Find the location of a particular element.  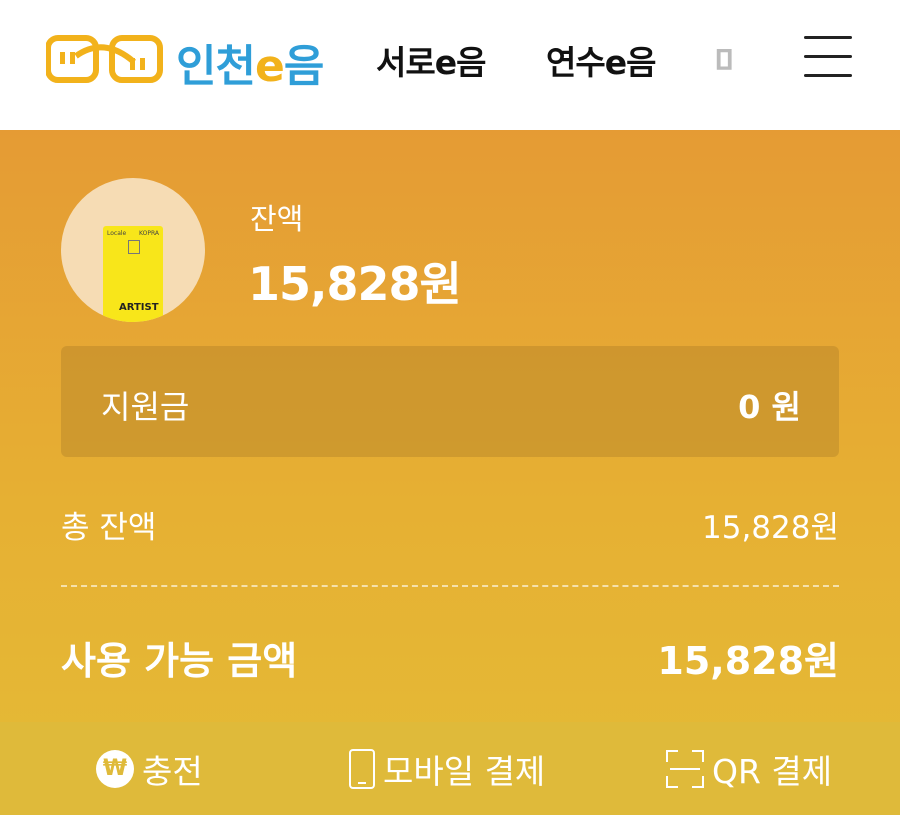

balance-value: 15,828원 is located at coordinates (355, 284).